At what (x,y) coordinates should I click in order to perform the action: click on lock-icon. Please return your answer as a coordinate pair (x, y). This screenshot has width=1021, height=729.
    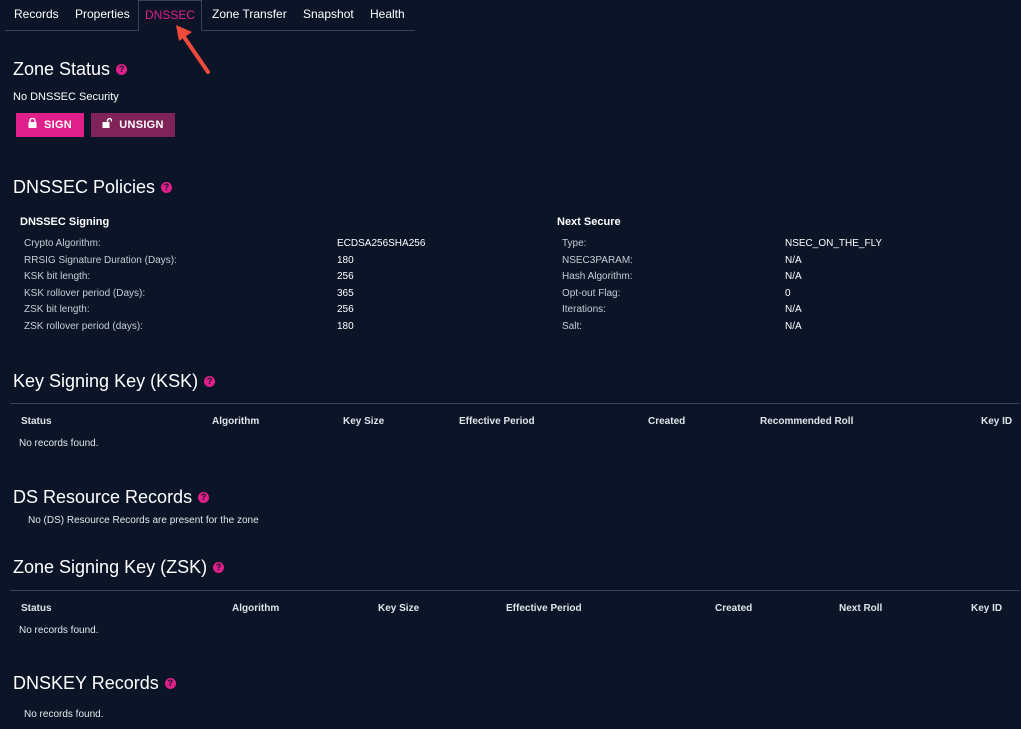
    Looking at the image, I should click on (32, 126).